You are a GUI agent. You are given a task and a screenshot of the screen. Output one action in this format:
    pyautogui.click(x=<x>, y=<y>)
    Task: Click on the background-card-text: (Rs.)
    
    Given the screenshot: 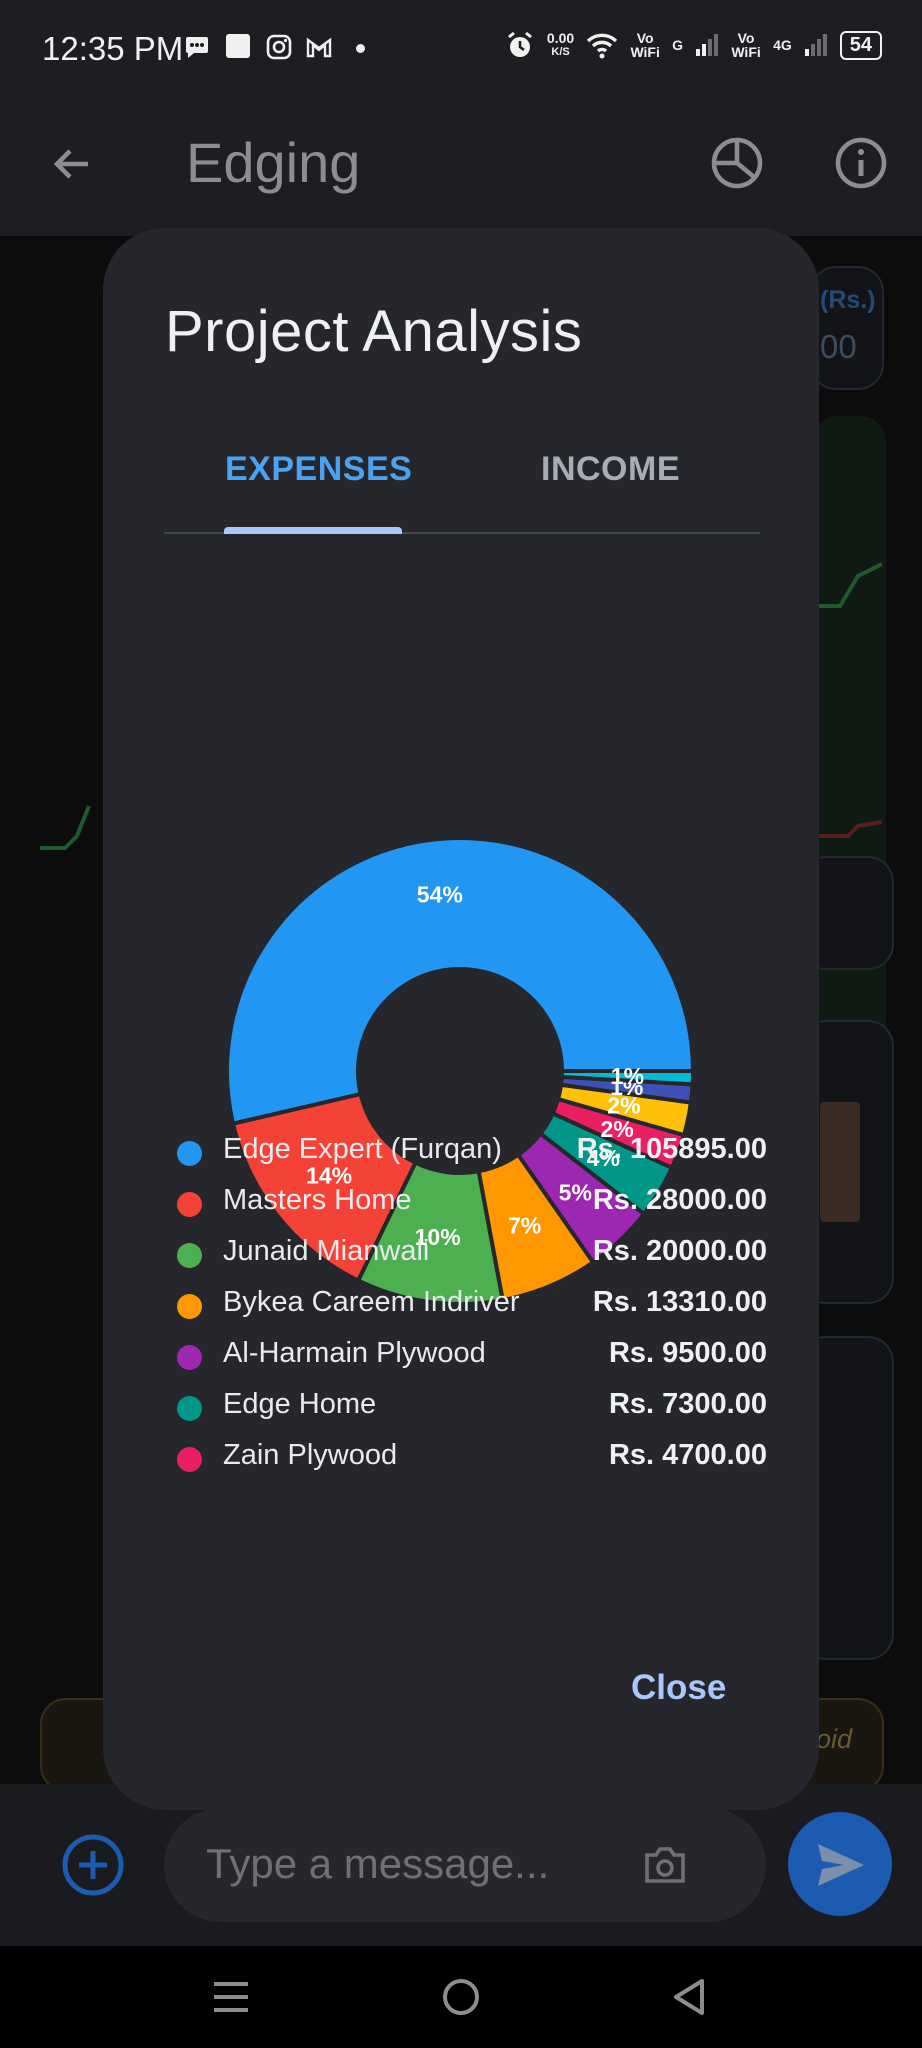 What is the action you would take?
    pyautogui.click(x=848, y=300)
    